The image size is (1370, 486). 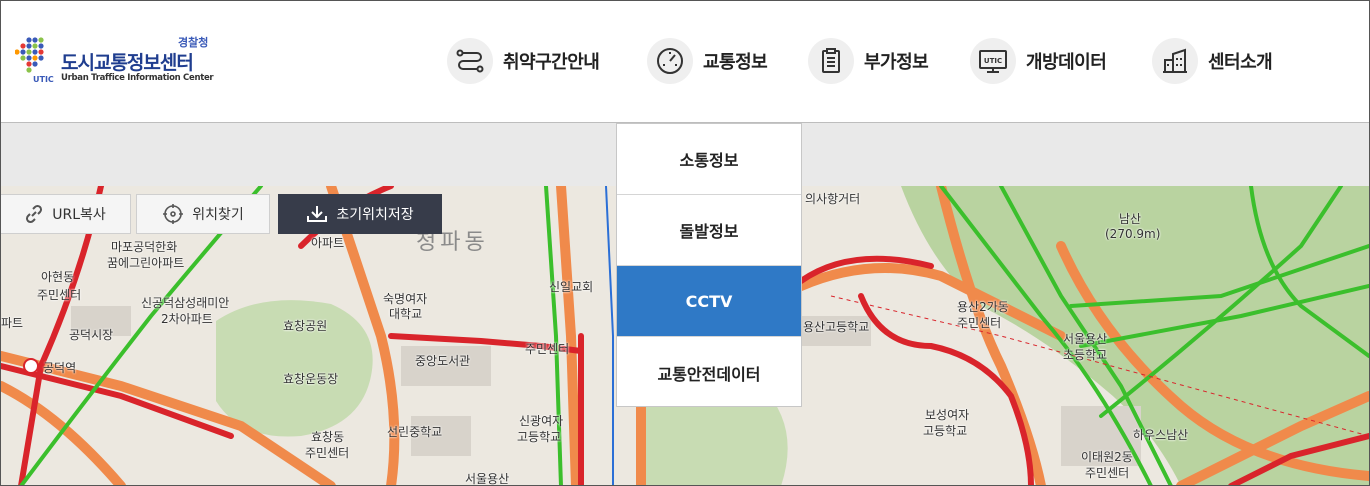 What do you see at coordinates (571, 287) in the screenshot?
I see `map-label: 신일교회` at bounding box center [571, 287].